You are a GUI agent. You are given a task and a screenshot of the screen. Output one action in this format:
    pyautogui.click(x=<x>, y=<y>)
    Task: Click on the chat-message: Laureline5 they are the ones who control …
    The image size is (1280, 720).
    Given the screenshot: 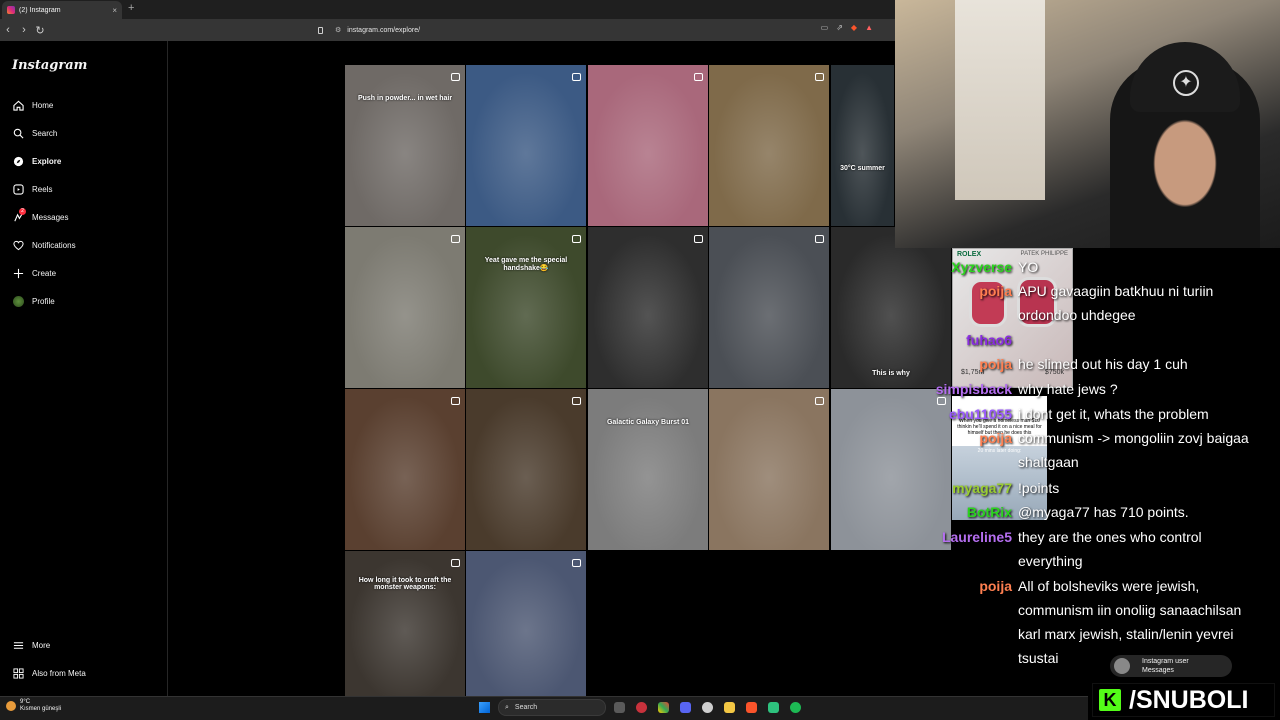 What is the action you would take?
    pyautogui.click(x=1090, y=549)
    